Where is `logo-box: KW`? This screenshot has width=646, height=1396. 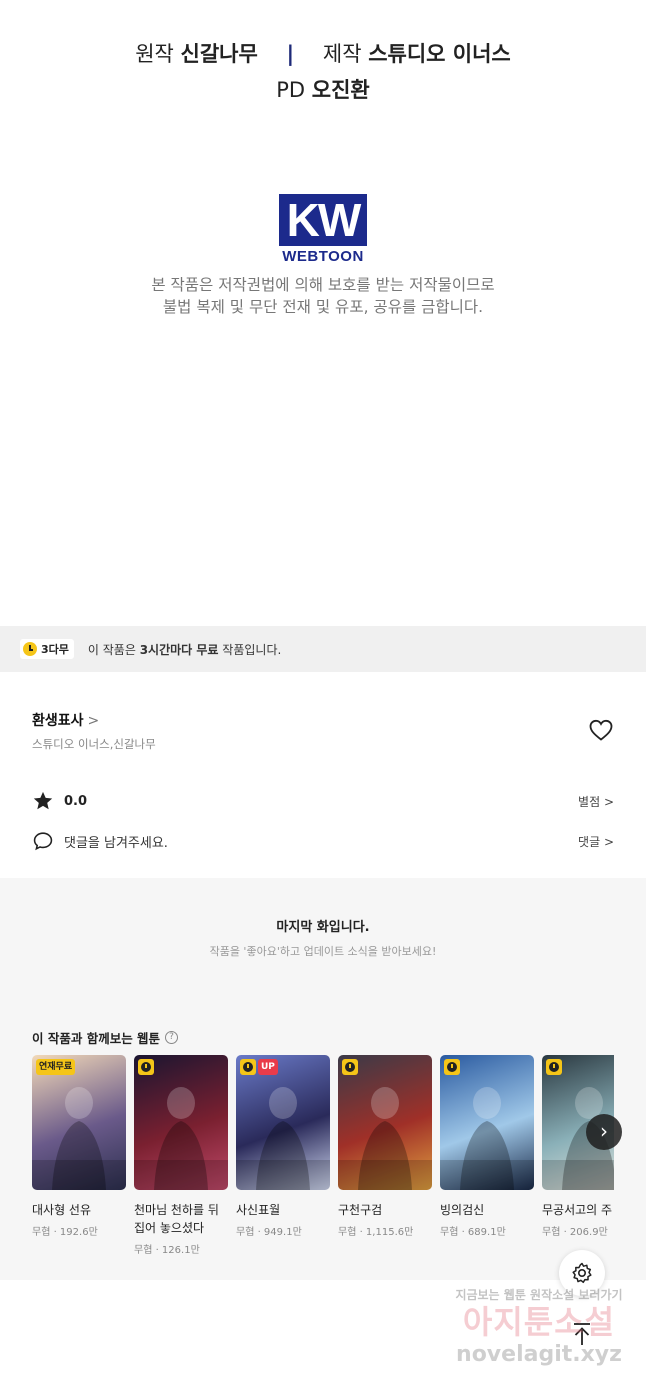
logo-box: KW is located at coordinates (323, 220).